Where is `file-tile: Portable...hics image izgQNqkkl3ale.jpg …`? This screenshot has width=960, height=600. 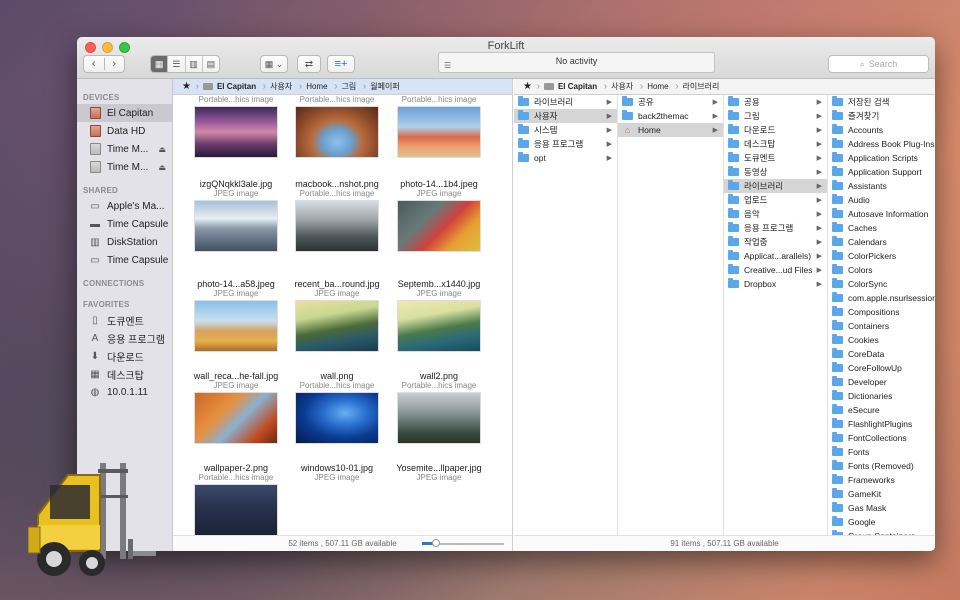 file-tile: Portable...hics image izgQNqkkl3ale.jpg … is located at coordinates (236, 173).